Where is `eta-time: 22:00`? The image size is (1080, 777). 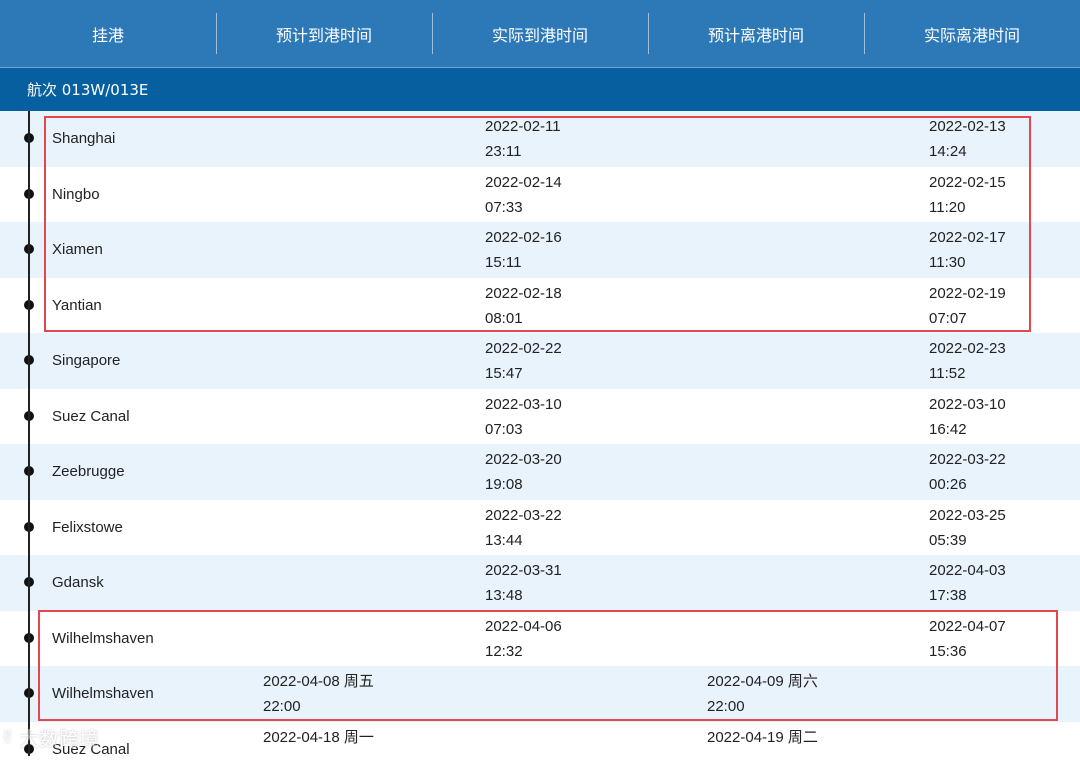 eta-time: 22:00 is located at coordinates (318, 706).